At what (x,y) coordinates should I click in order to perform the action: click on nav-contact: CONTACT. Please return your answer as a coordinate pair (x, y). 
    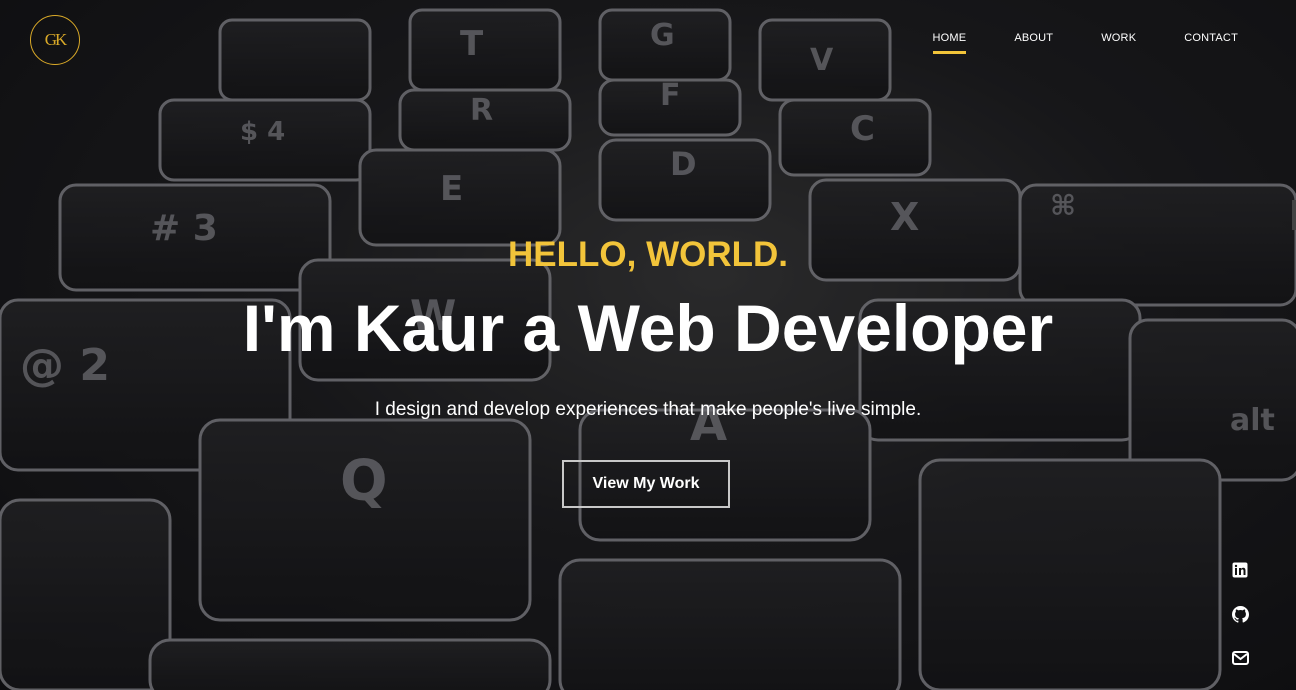
    Looking at the image, I should click on (1211, 43).